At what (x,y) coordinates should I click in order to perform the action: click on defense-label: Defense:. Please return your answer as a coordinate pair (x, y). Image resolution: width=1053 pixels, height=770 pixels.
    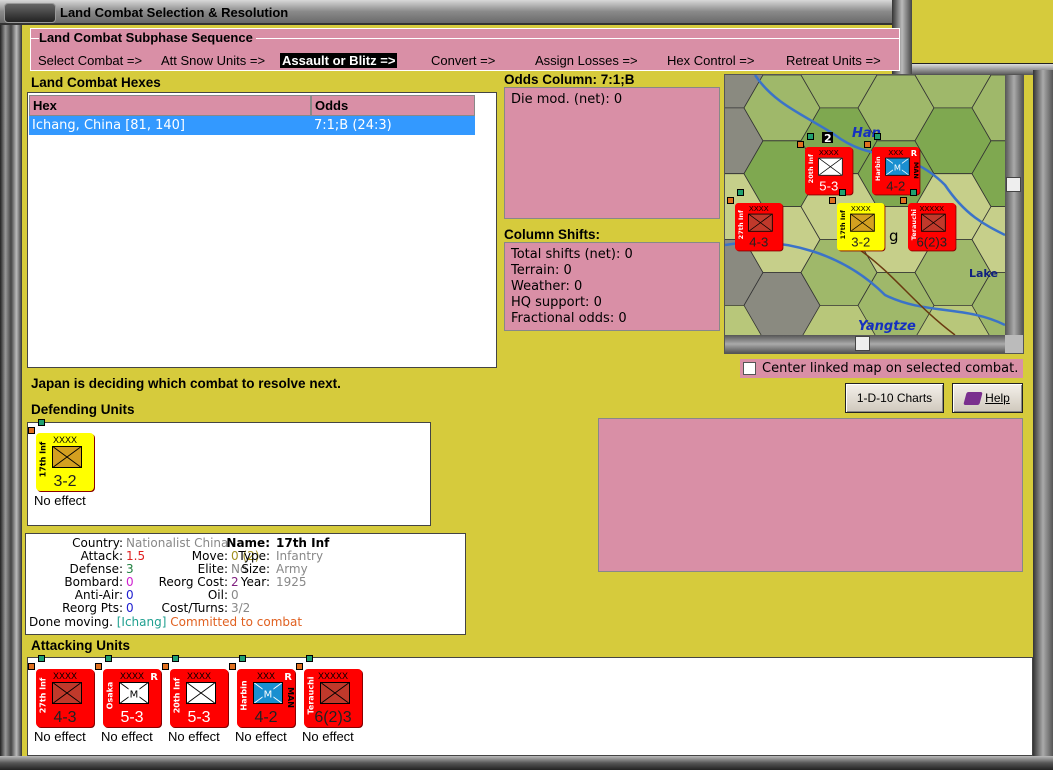
    Looking at the image, I should click on (96, 569).